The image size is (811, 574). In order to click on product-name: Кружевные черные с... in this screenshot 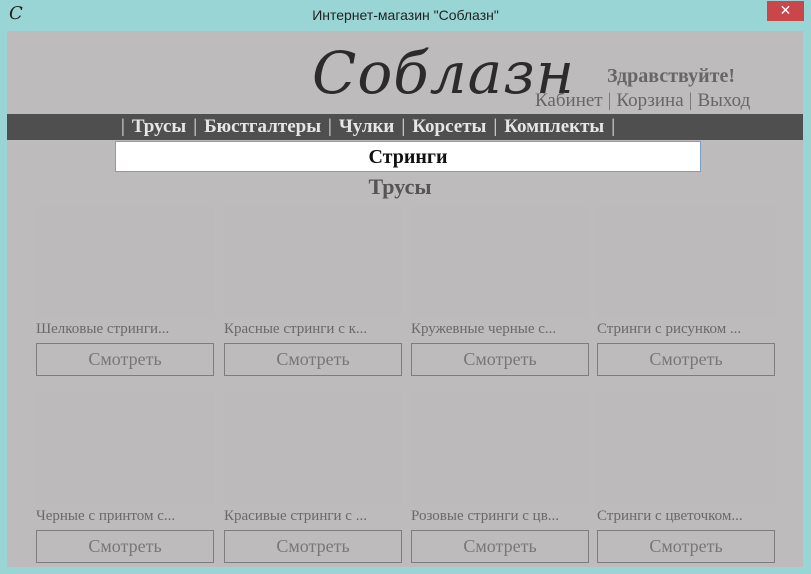, I will do `click(484, 329)`.